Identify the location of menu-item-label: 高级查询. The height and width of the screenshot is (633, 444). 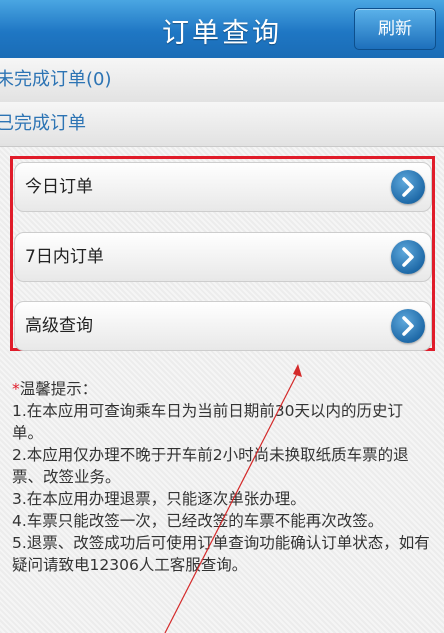
(59, 326).